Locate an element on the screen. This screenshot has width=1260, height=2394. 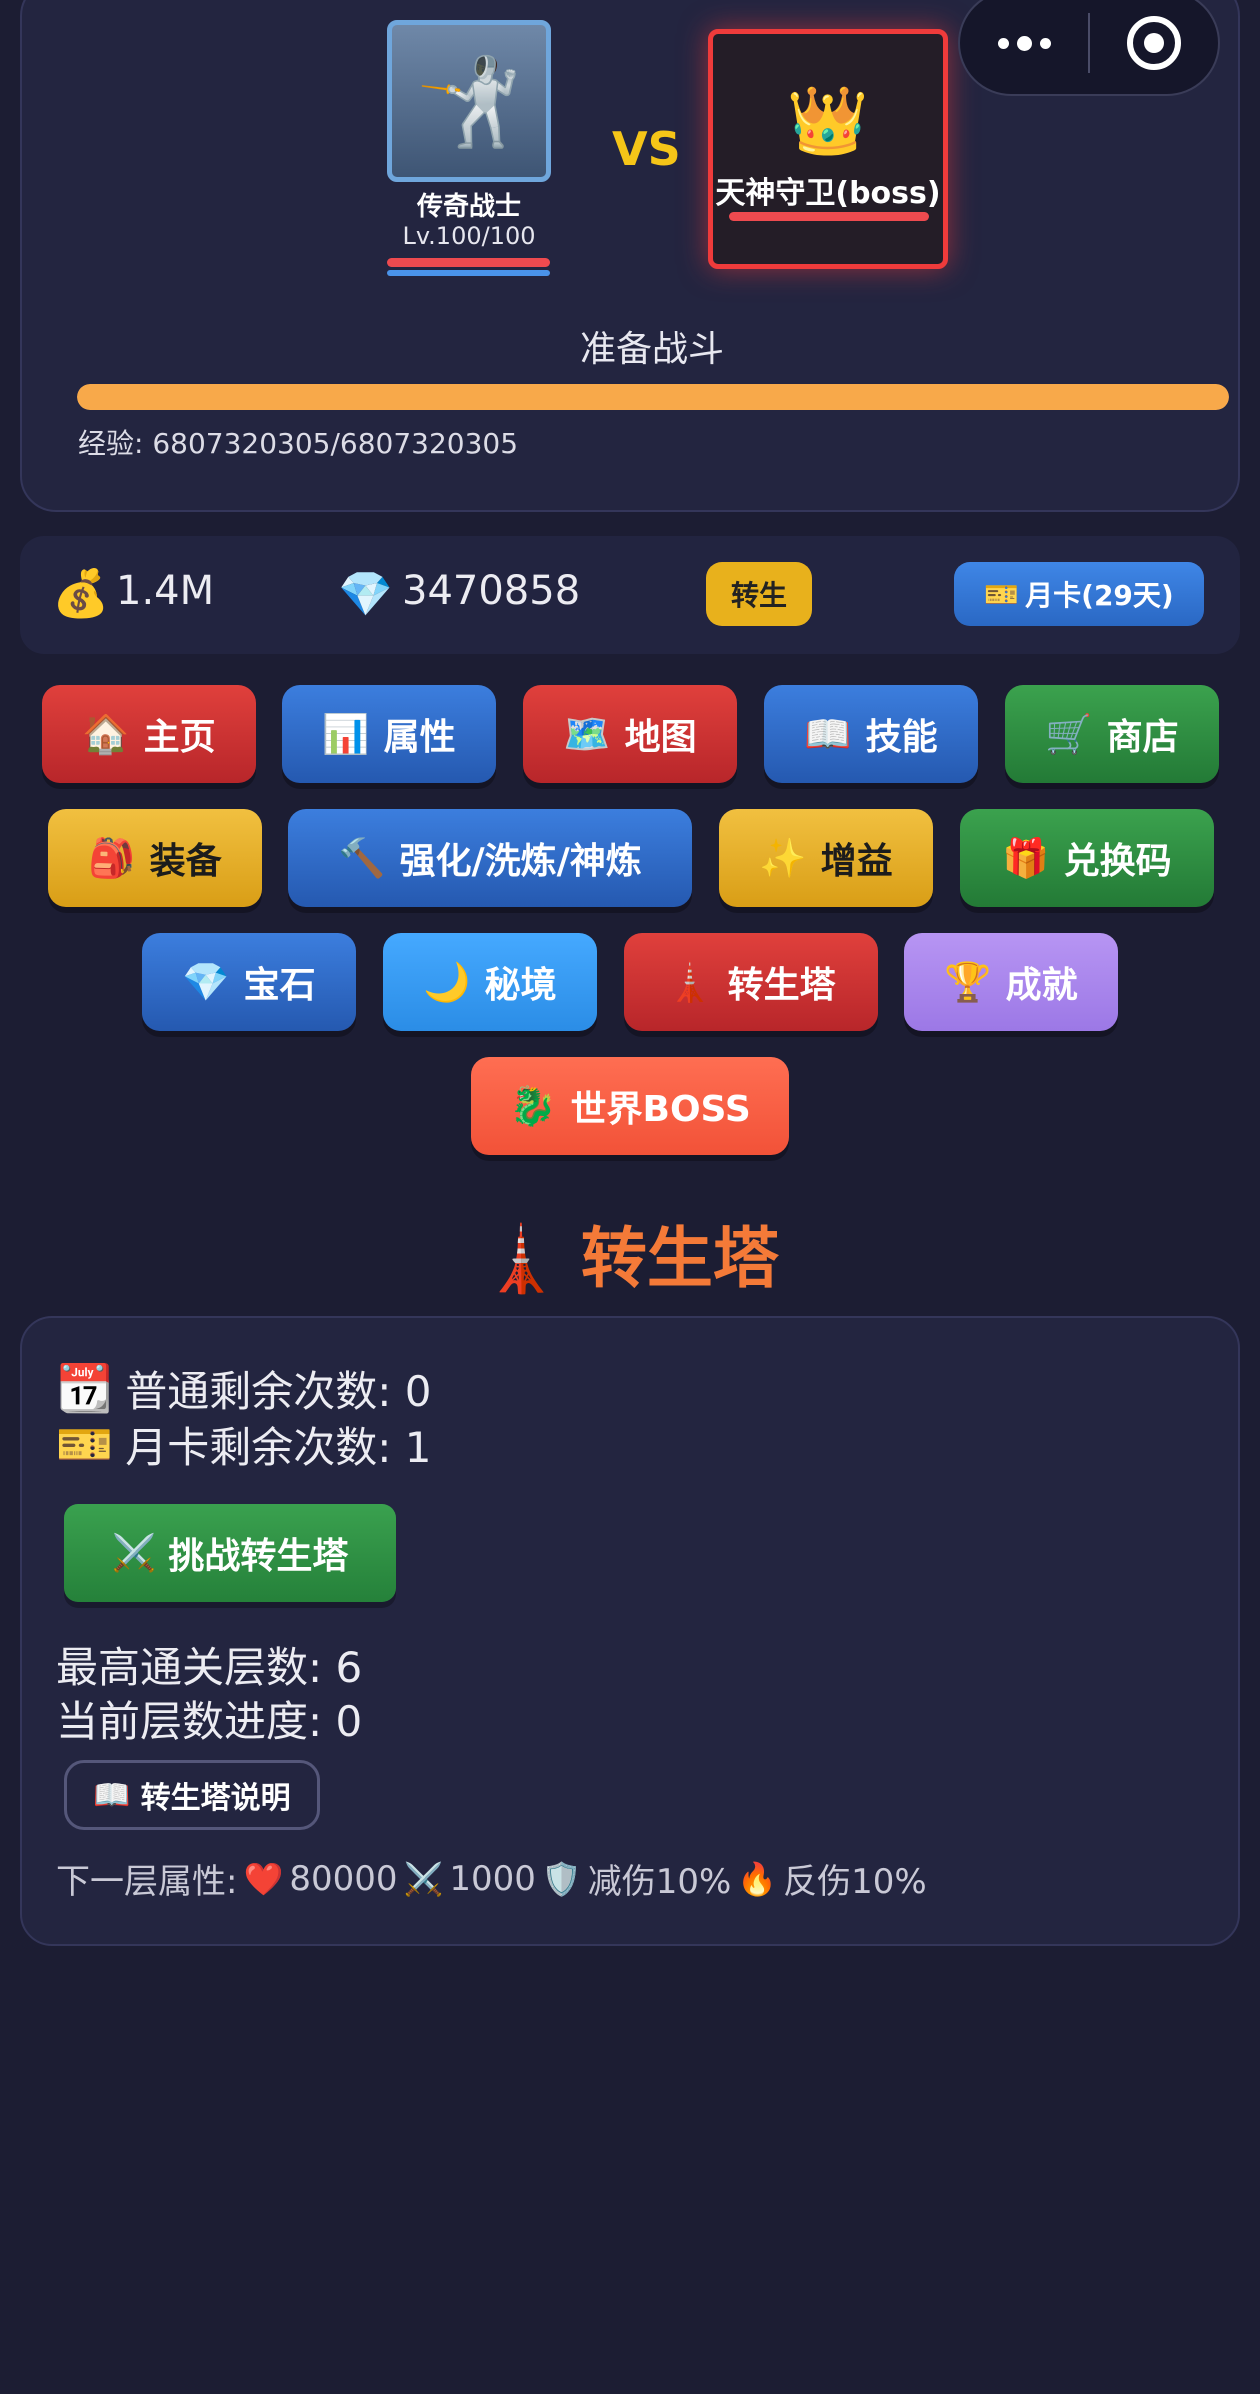
hammer-icon: 🔨 is located at coordinates (362, 857).